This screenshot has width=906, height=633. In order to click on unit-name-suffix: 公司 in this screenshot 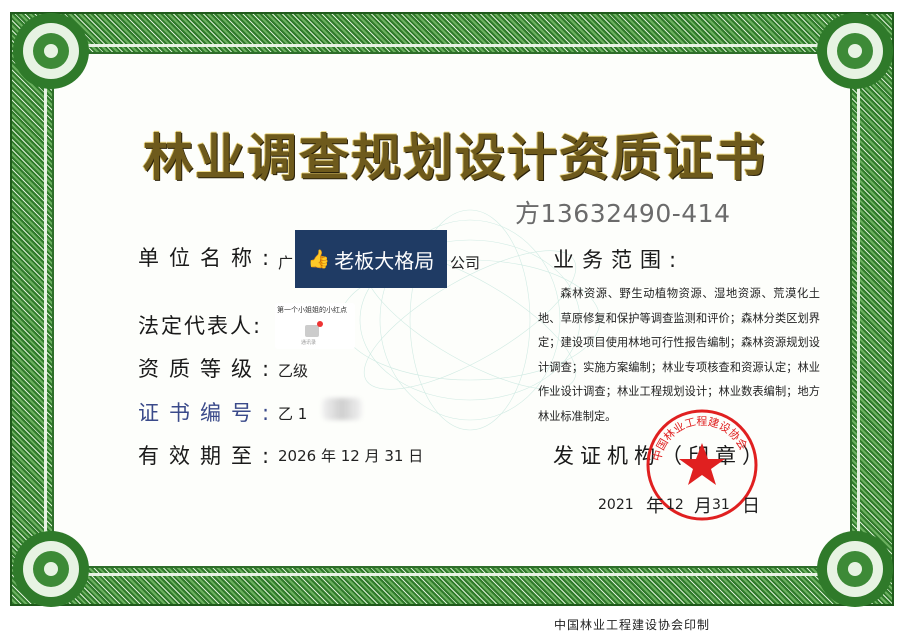, I will do `click(465, 263)`.